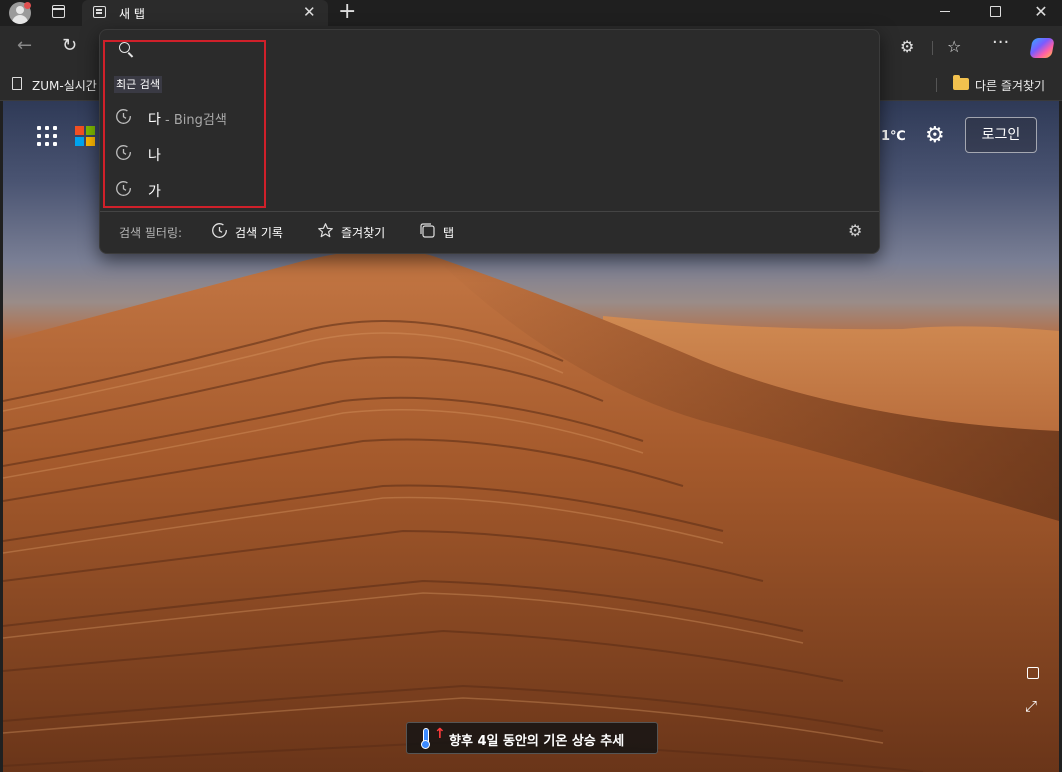 This screenshot has width=1062, height=772. Describe the element at coordinates (489, 211) in the screenshot. I see `filter-divider` at that location.